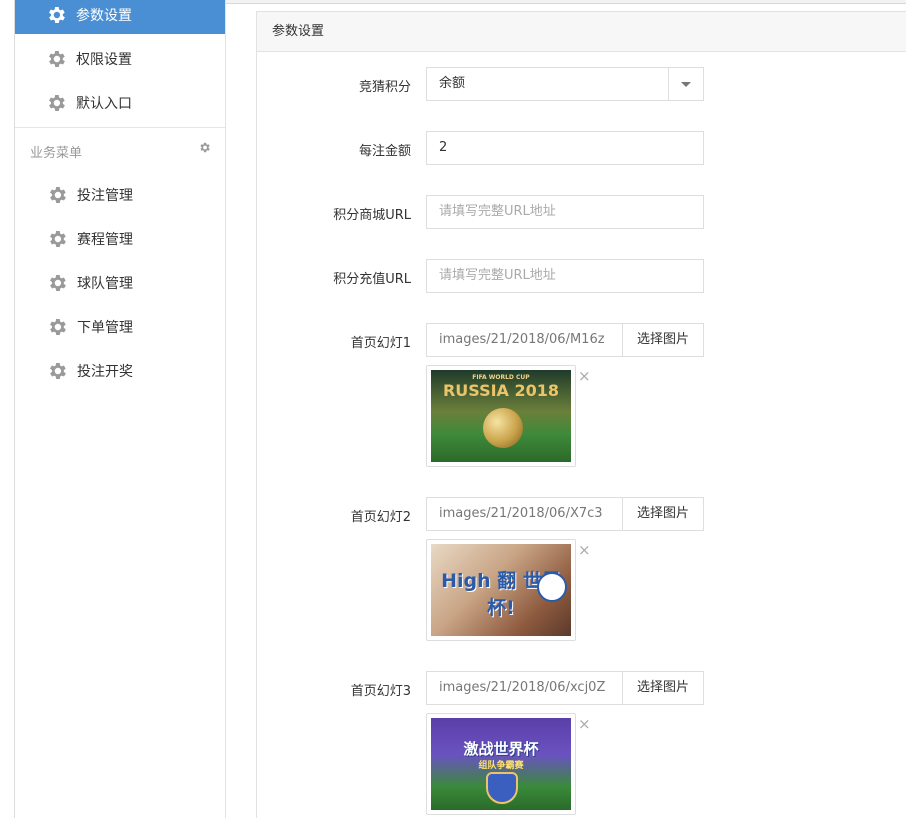 The width and height of the screenshot is (906, 818). Describe the element at coordinates (380, 691) in the screenshot. I see `slide-3-label: 首页幻灯3` at that location.